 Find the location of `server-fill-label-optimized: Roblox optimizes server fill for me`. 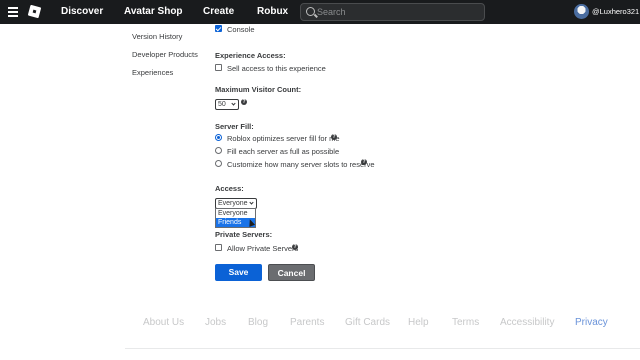

server-fill-label-optimized: Roblox optimizes server fill for me is located at coordinates (283, 138).